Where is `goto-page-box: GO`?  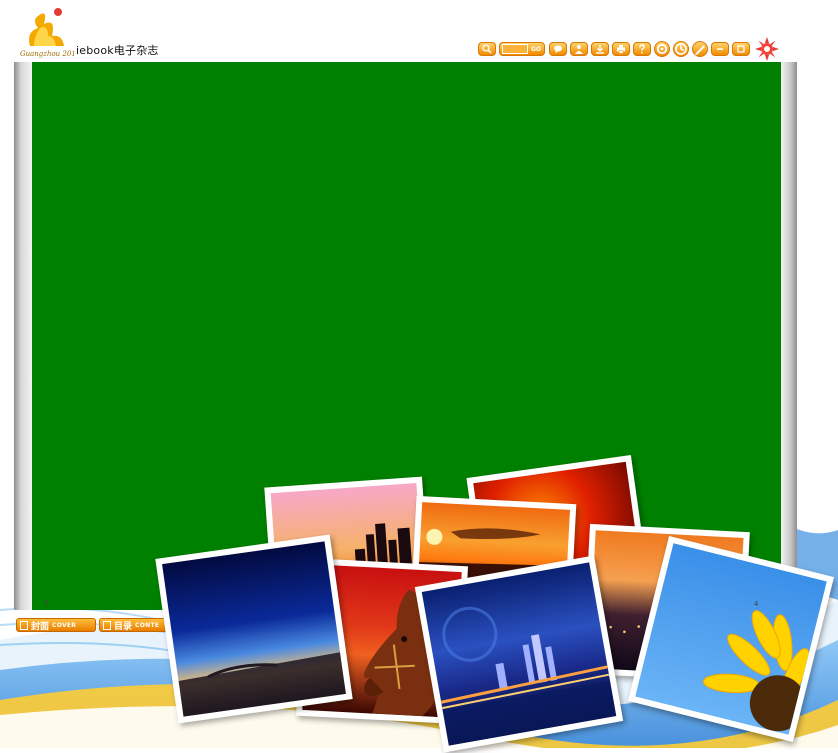 goto-page-box: GO is located at coordinates (522, 49).